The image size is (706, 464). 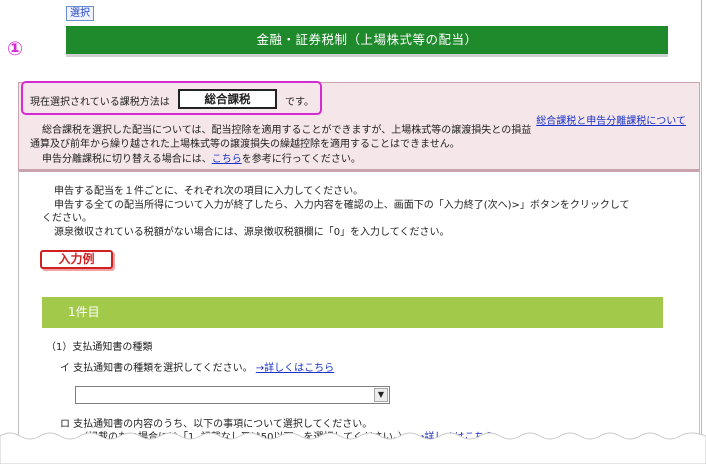 I want to click on item-header: 1件目, so click(x=352, y=312).